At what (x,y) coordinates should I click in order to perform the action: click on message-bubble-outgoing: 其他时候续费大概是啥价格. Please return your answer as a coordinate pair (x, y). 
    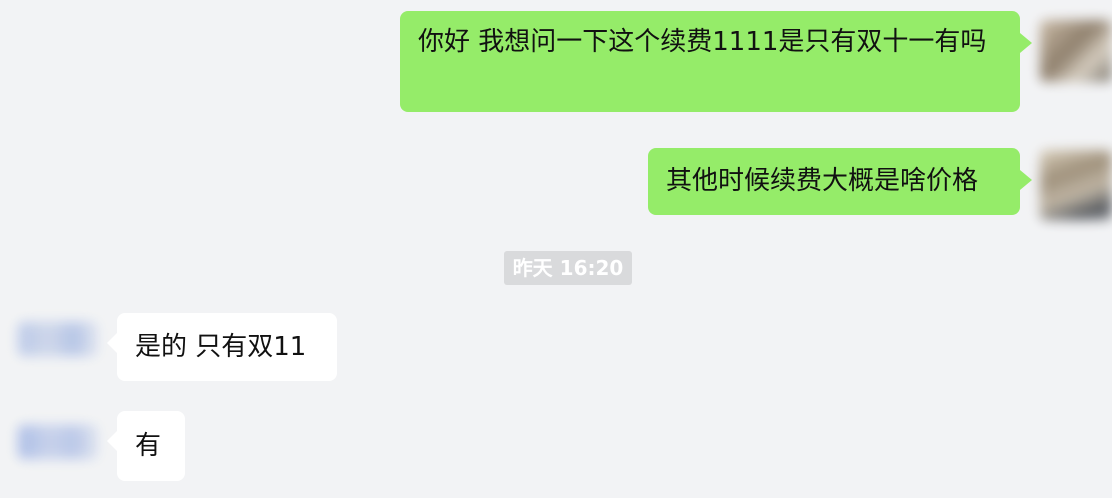
    Looking at the image, I should click on (840, 181).